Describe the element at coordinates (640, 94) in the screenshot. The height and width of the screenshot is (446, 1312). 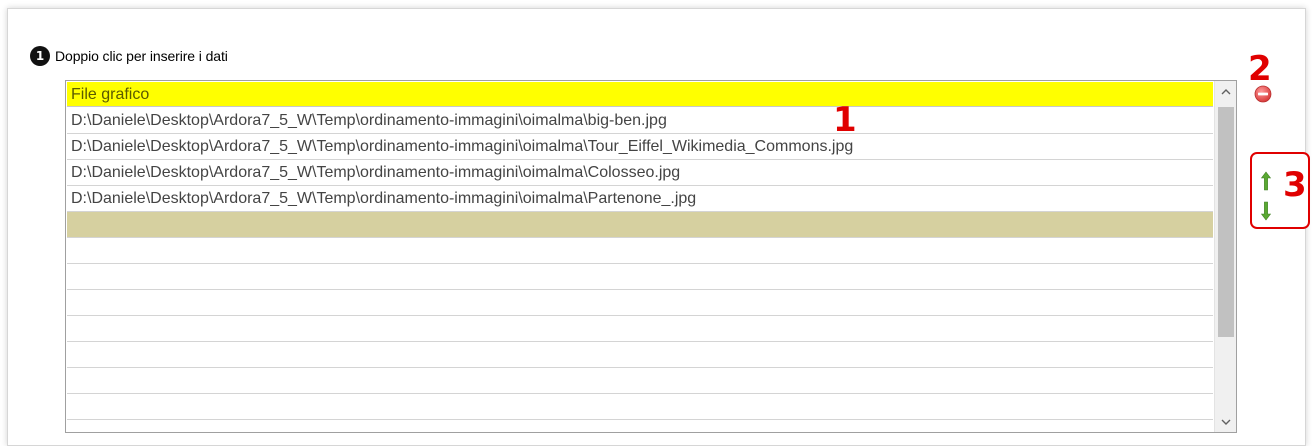
I see `grid-header-file-grafico: File grafico` at that location.